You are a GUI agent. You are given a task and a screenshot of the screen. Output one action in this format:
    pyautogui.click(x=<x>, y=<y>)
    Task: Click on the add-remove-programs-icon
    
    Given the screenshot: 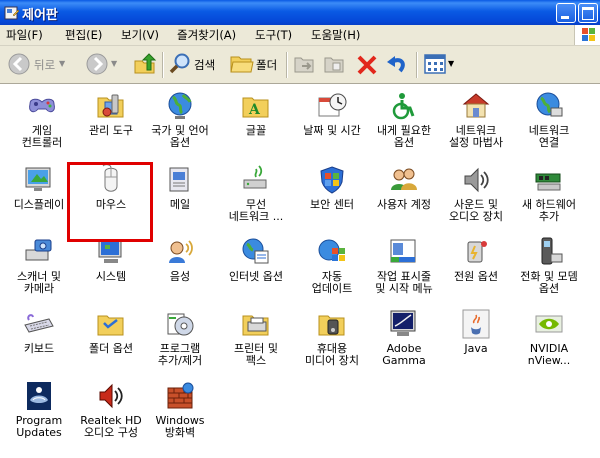 What is the action you would take?
    pyautogui.click(x=180, y=324)
    